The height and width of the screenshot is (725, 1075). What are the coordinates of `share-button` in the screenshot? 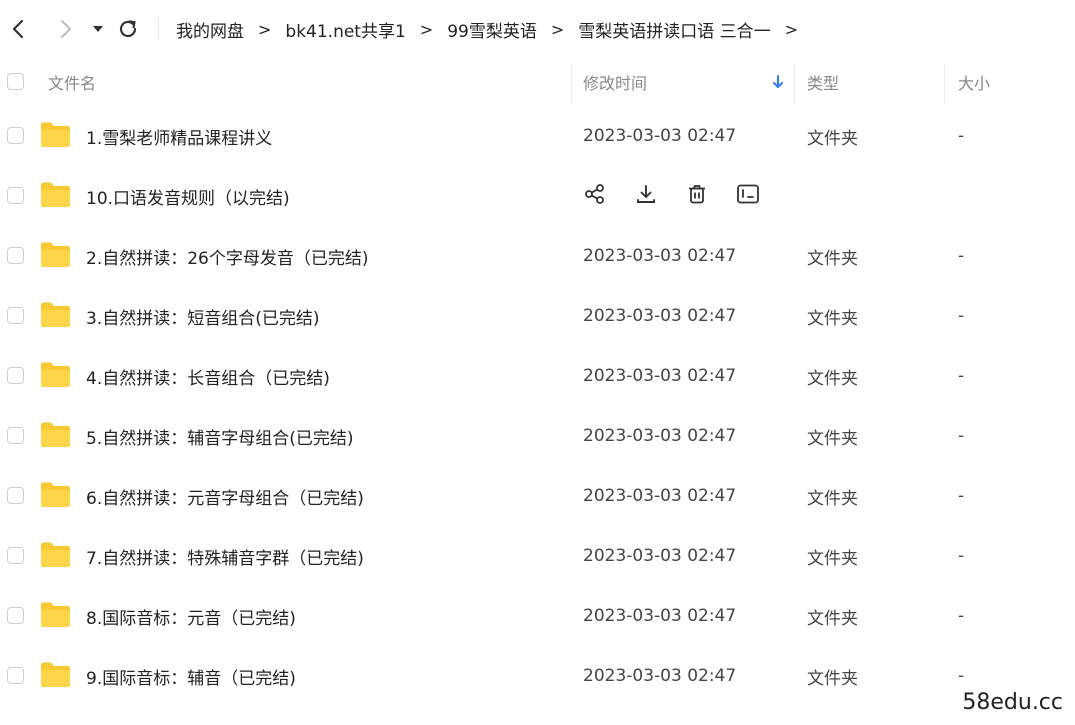 It's located at (595, 196).